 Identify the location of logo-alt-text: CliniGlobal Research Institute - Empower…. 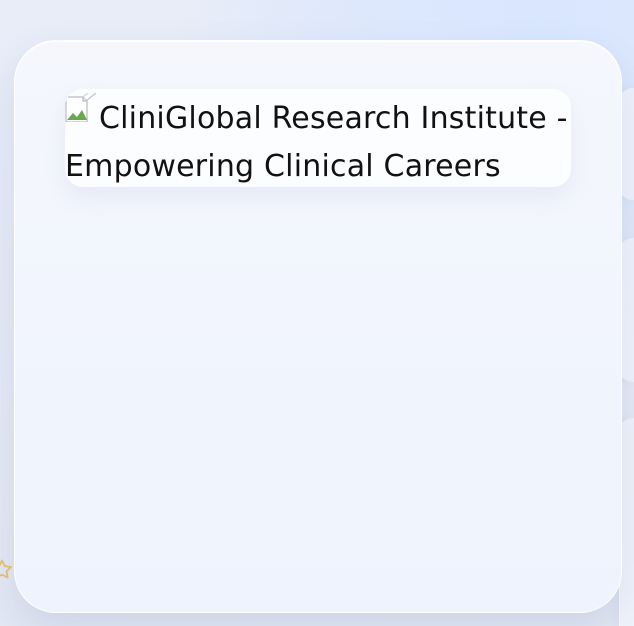
(316, 142).